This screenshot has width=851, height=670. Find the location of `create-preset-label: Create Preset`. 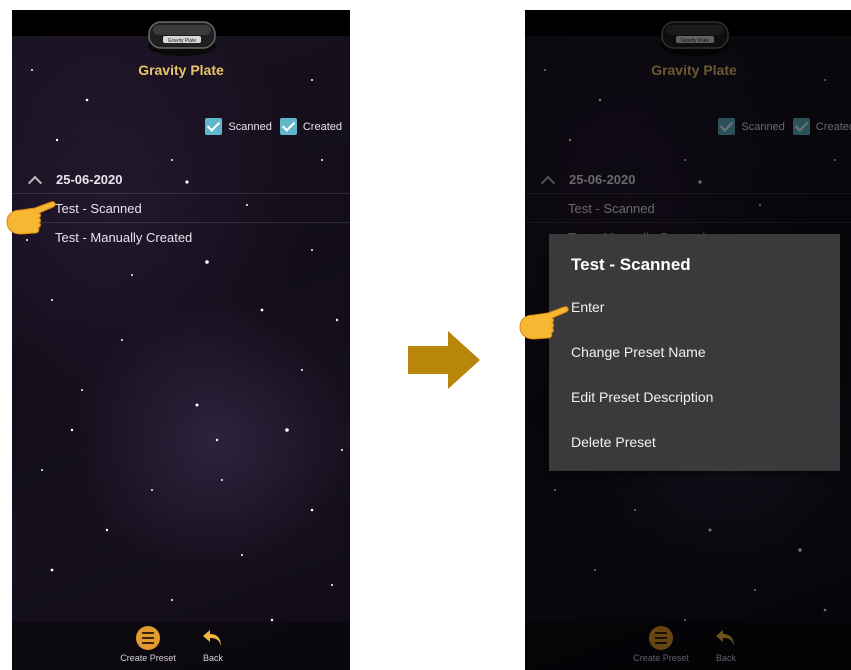

create-preset-label: Create Preset is located at coordinates (148, 658).